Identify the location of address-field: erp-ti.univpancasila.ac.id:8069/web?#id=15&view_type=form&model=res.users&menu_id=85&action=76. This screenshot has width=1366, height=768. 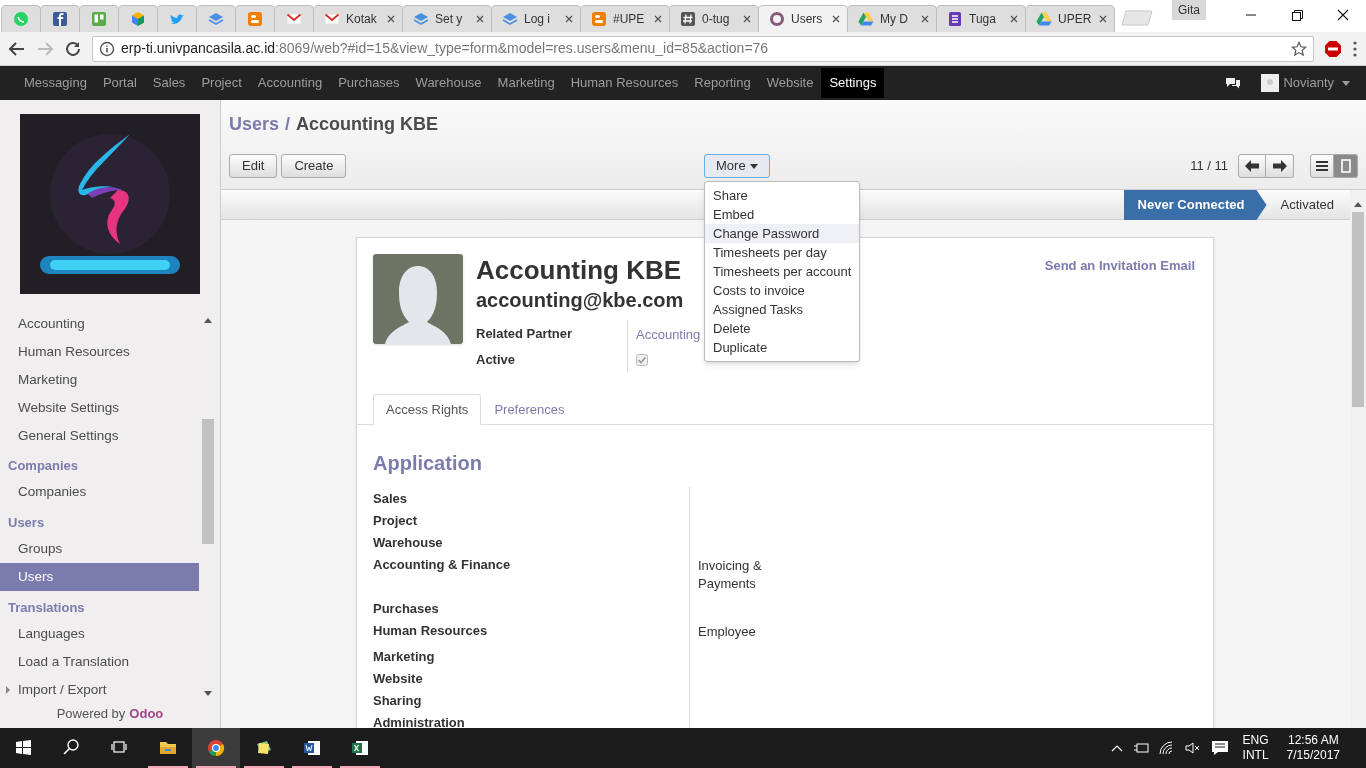
(703, 48).